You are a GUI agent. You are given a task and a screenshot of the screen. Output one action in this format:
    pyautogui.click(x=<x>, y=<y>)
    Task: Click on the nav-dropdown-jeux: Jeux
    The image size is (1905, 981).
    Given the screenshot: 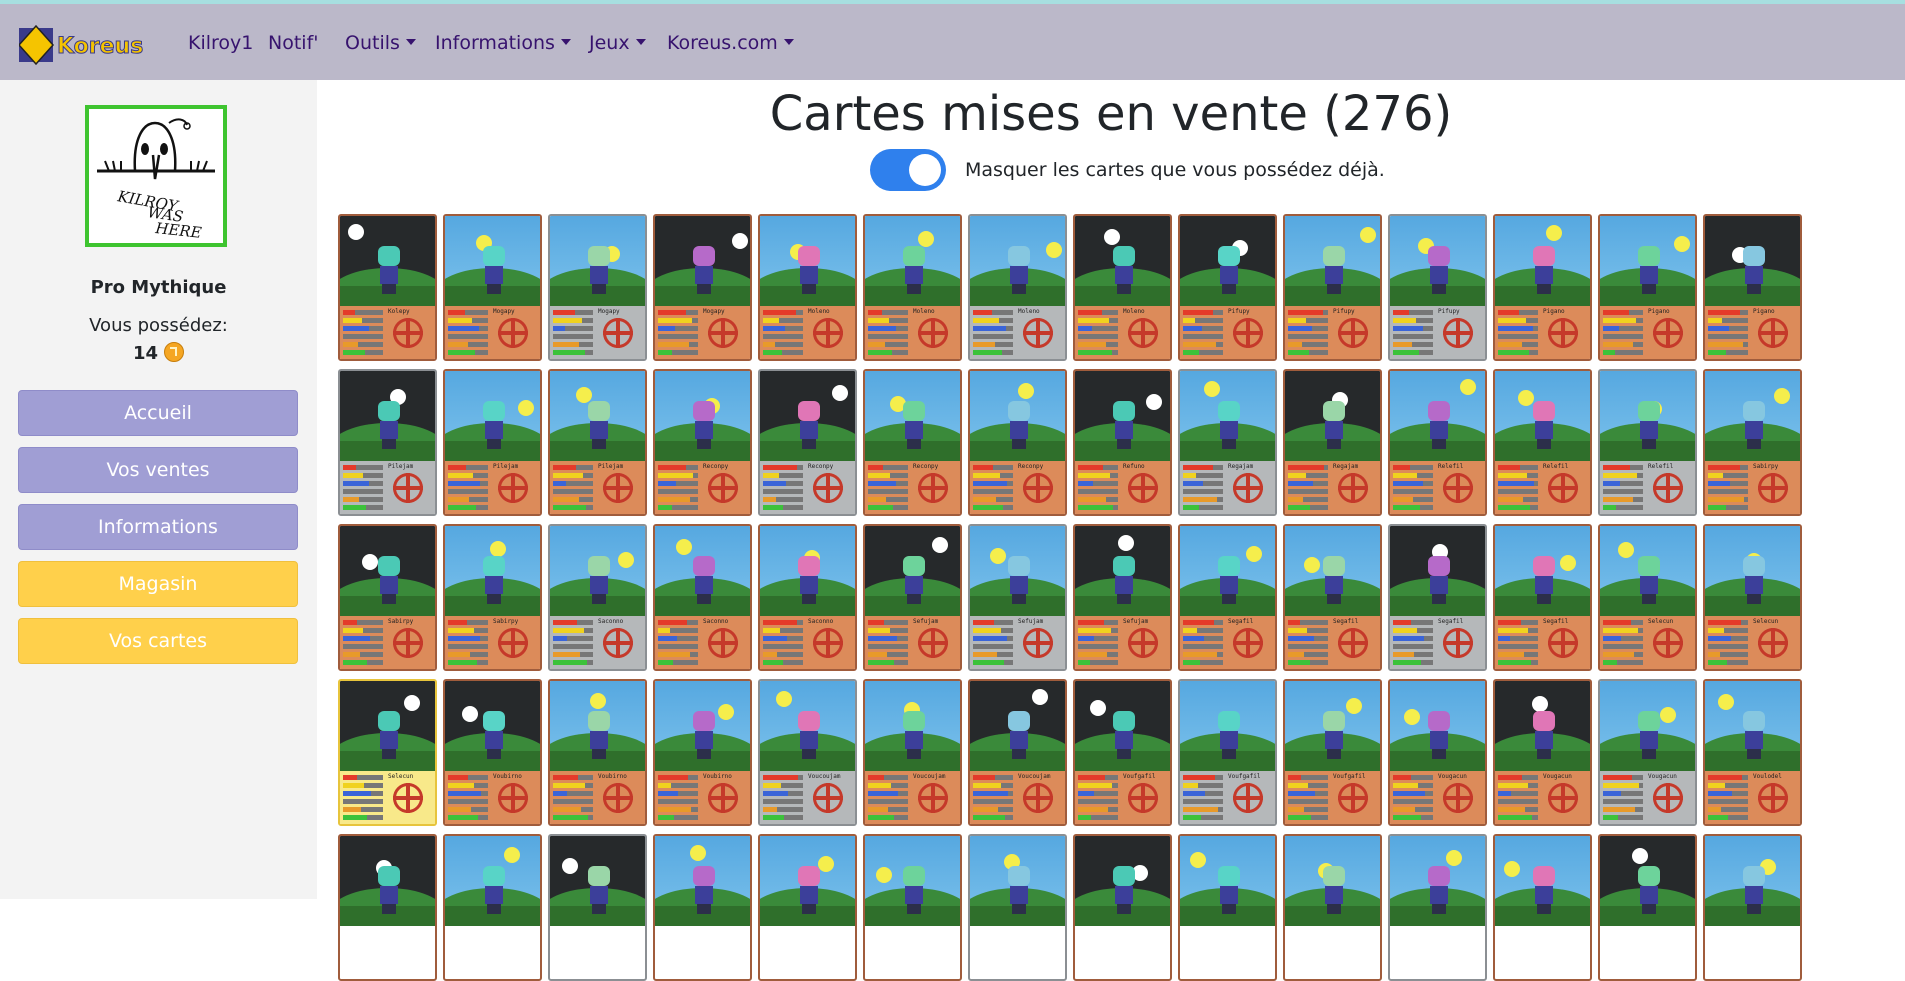 What is the action you would take?
    pyautogui.click(x=617, y=43)
    